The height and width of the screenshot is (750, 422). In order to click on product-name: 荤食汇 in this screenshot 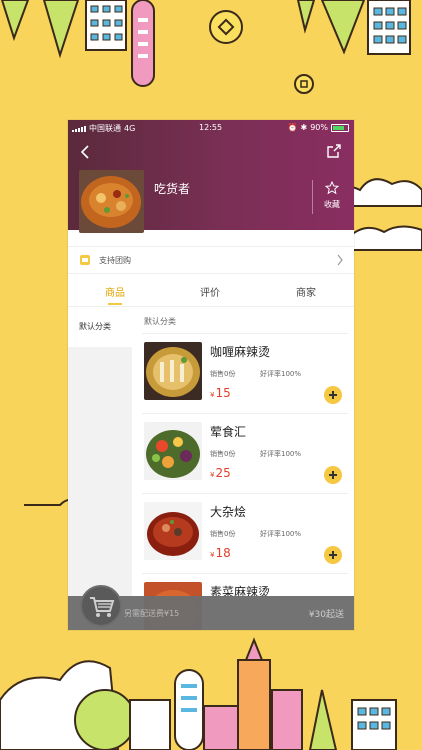, I will do `click(228, 432)`.